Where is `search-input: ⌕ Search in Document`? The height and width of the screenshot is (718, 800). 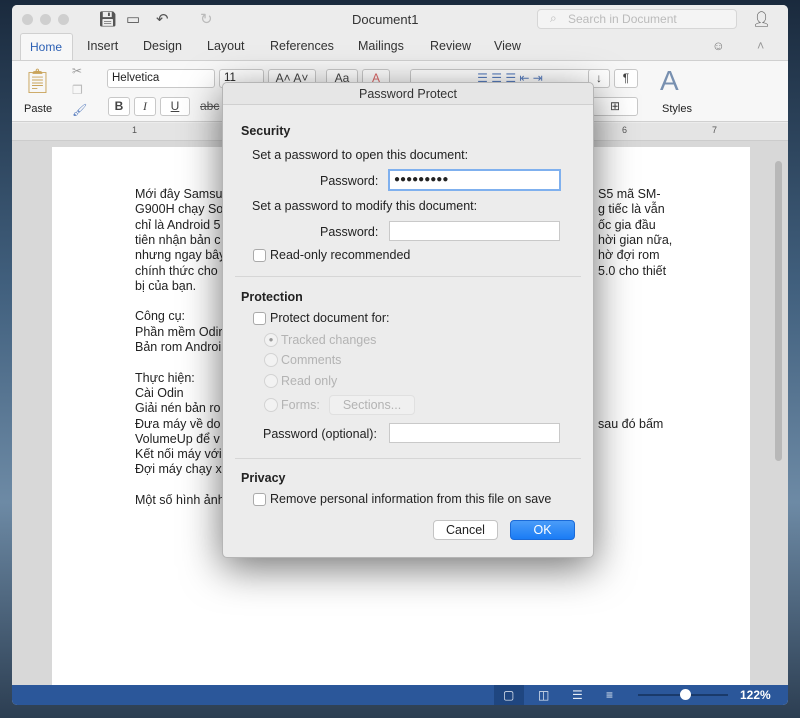
search-input: ⌕ Search in Document is located at coordinates (637, 19).